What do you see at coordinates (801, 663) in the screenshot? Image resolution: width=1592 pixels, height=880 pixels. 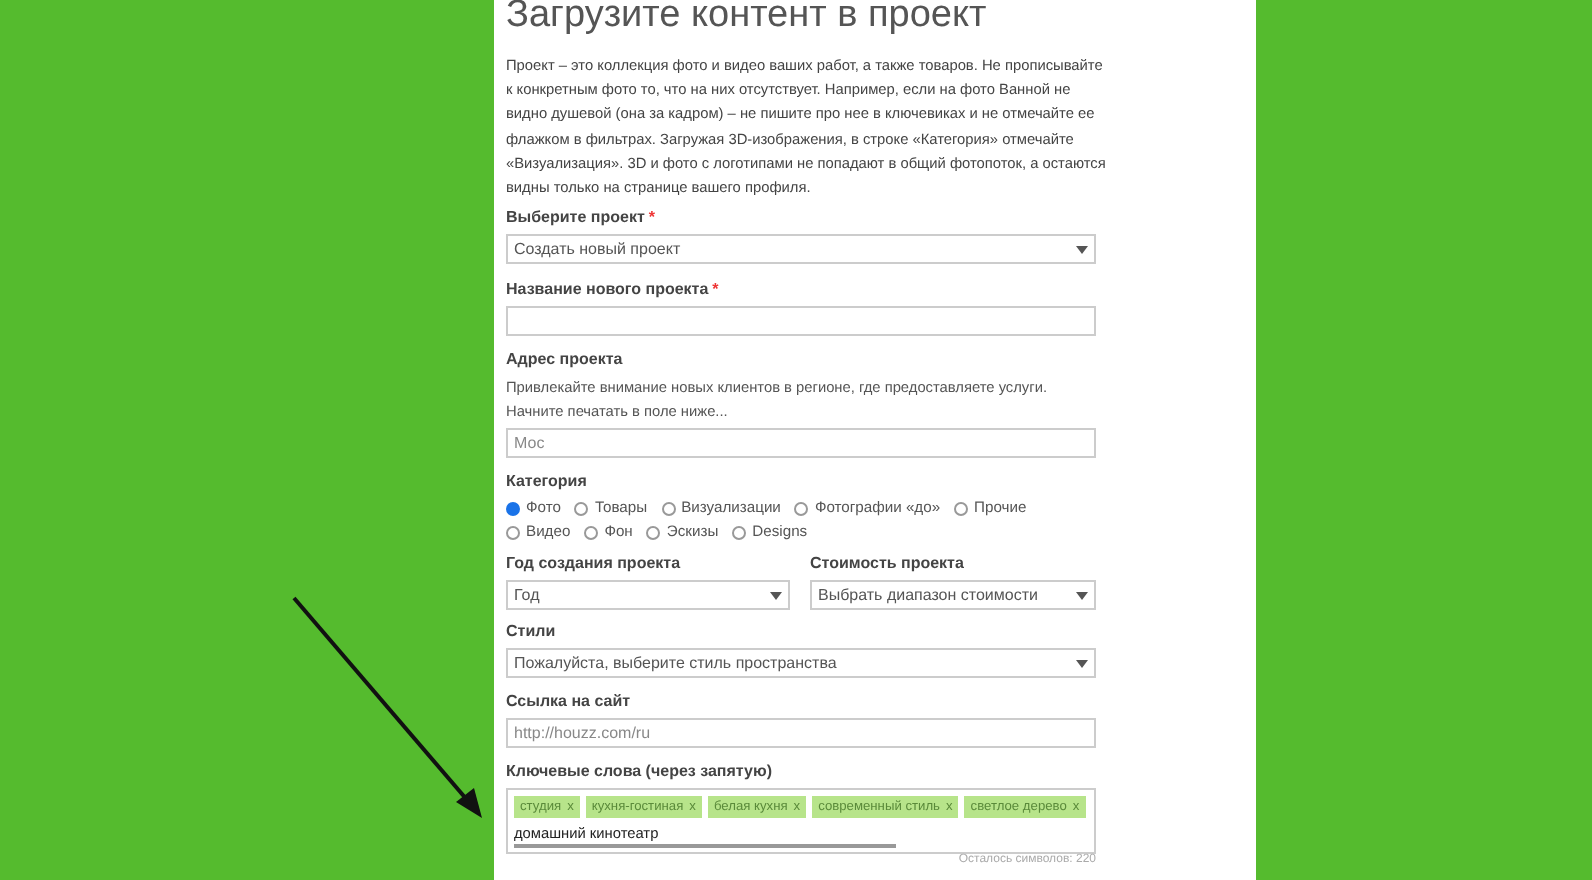 I see `dropdown-select: Пожалуйста, выберите стиль пространства` at bounding box center [801, 663].